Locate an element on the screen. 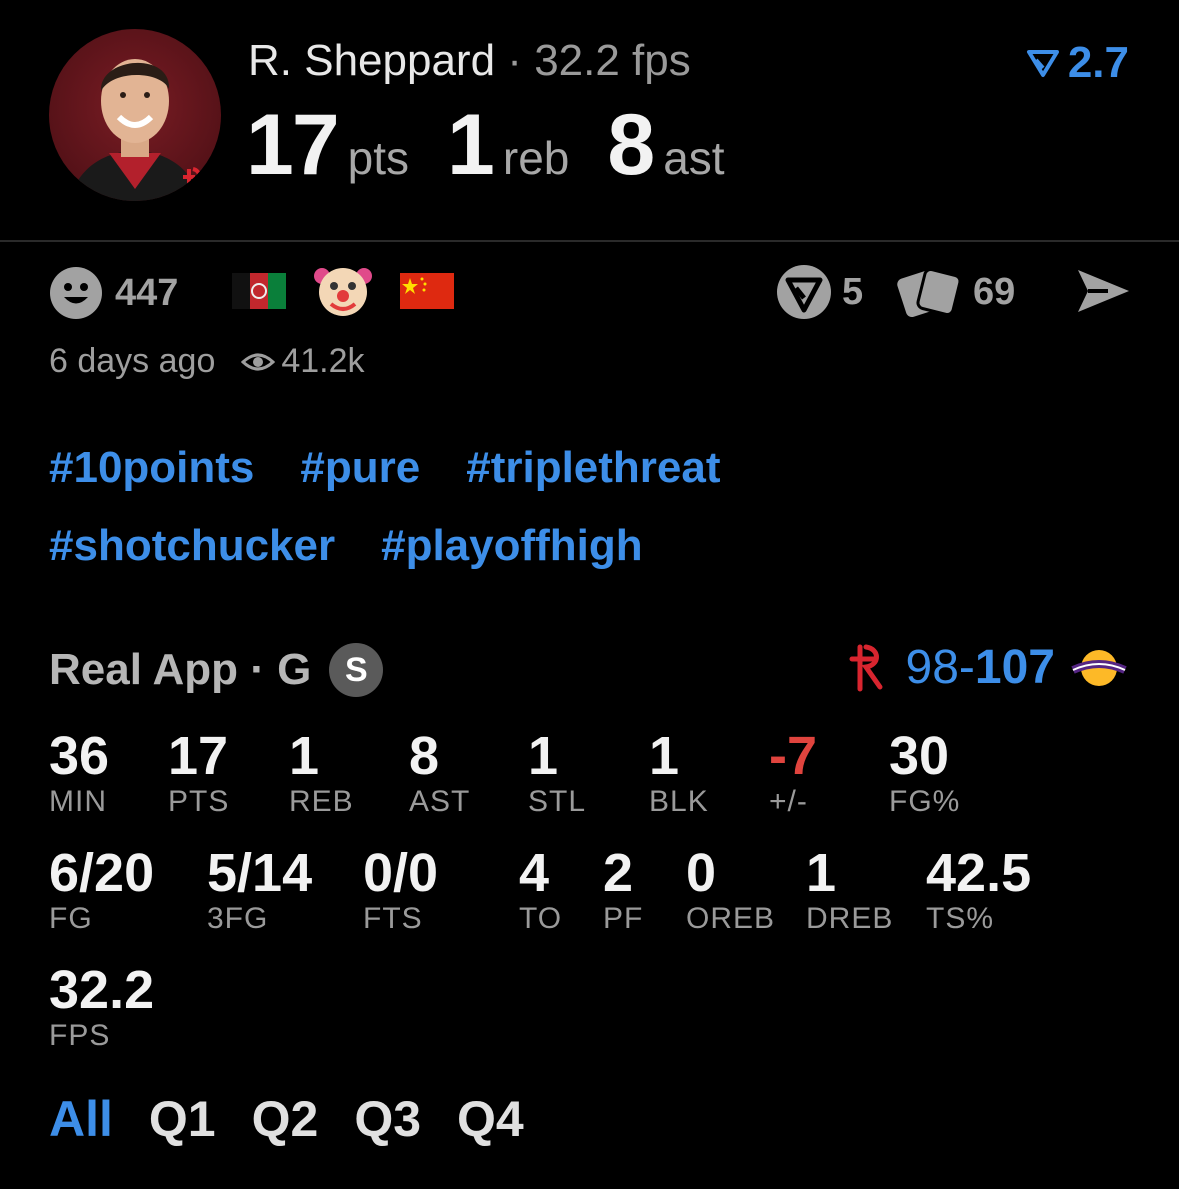 Image resolution: width=1179 pixels, height=1189 pixels. headline-assists-unit: ast is located at coordinates (694, 158).